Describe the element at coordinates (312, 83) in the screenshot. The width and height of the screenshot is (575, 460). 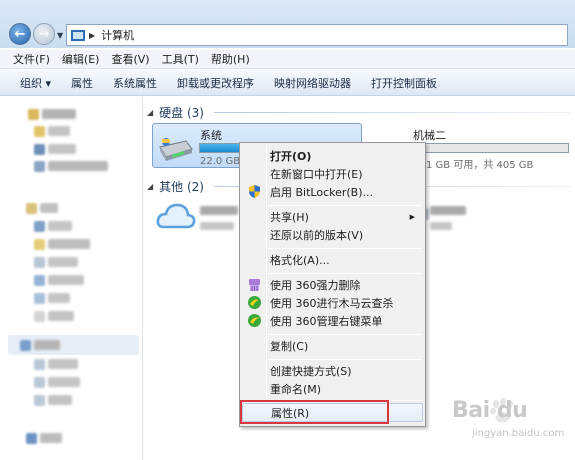
I see `map-network-drive-button: 映射网络驱动器` at that location.